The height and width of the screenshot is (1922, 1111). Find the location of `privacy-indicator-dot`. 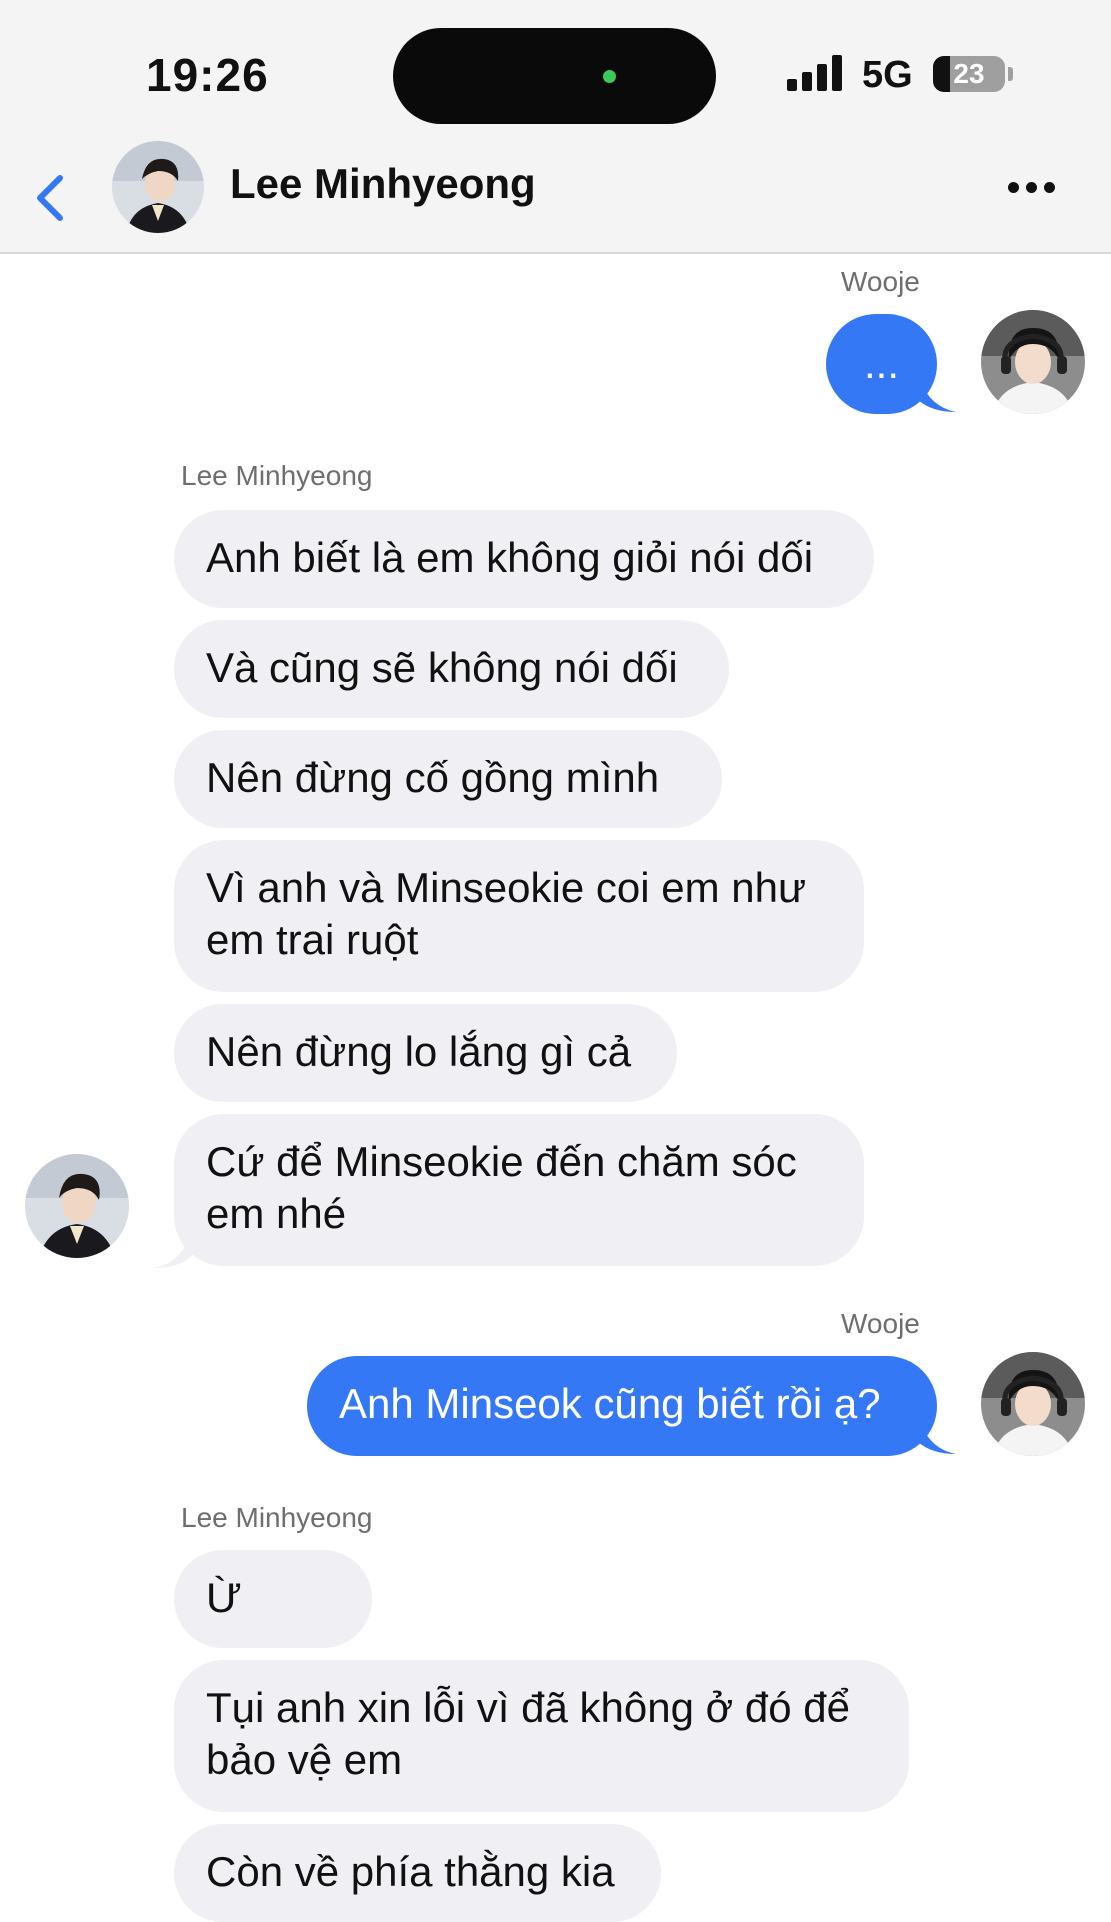

privacy-indicator-dot is located at coordinates (609, 76).